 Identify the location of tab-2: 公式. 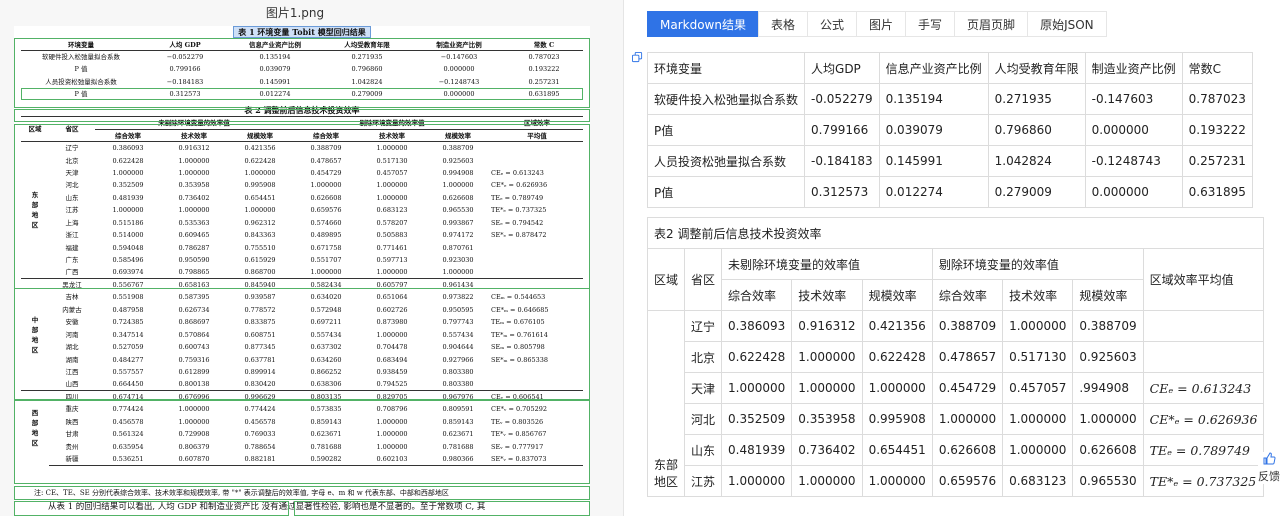
(832, 24).